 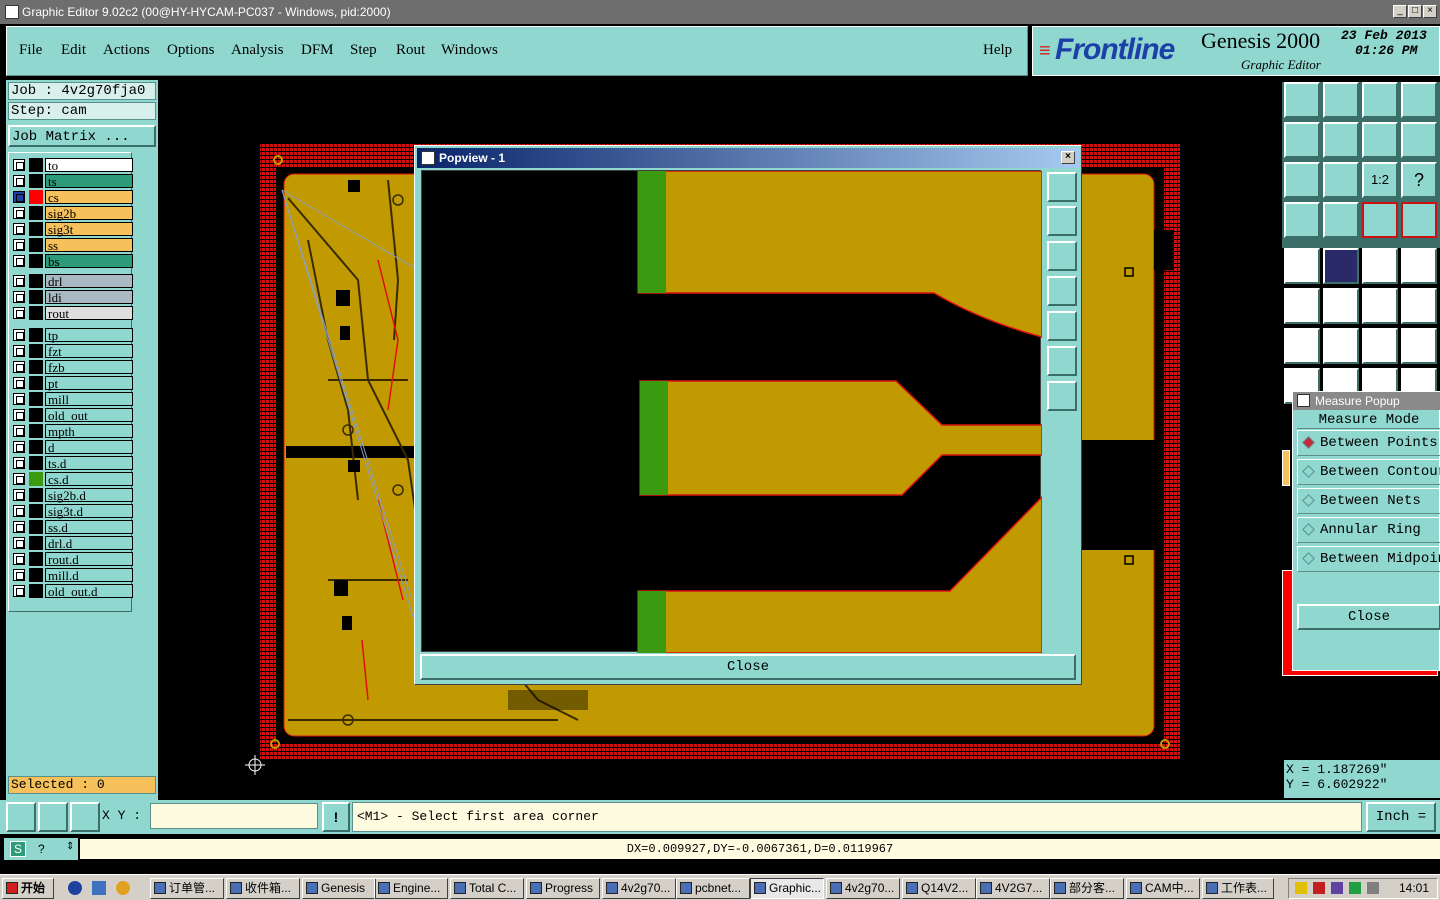 I want to click on highlight-icon, so click(x=1341, y=266).